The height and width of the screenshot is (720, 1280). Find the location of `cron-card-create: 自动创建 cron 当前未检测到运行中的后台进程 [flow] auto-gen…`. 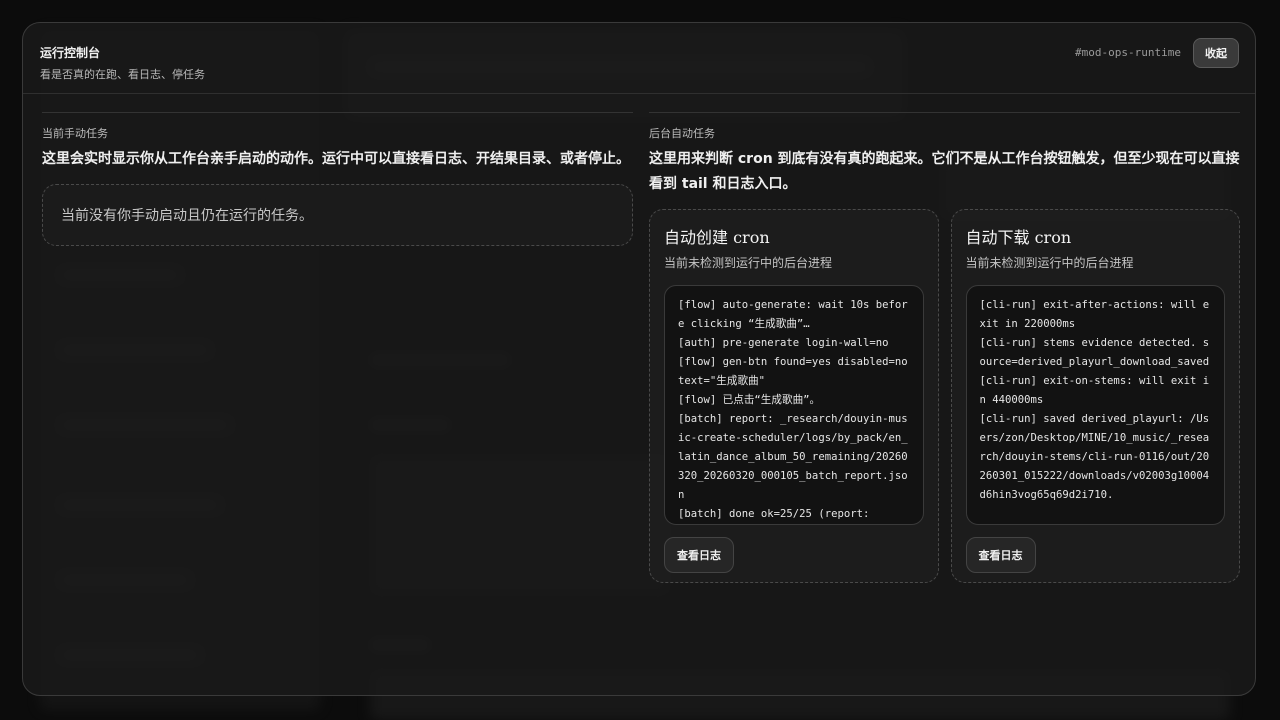

cron-card-create: 自动创建 cron 当前未检测到运行中的后台进程 [flow] auto-gen… is located at coordinates (794, 396).